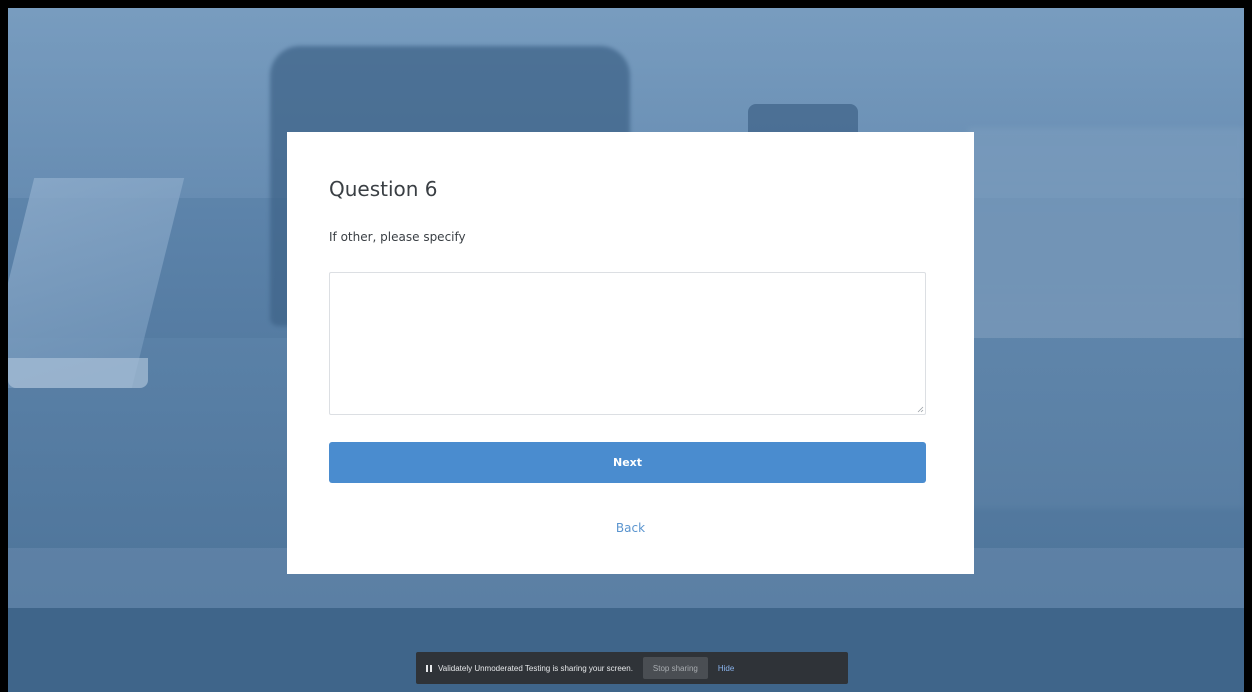 The height and width of the screenshot is (692, 1252). I want to click on question-title: Question 6, so click(383, 189).